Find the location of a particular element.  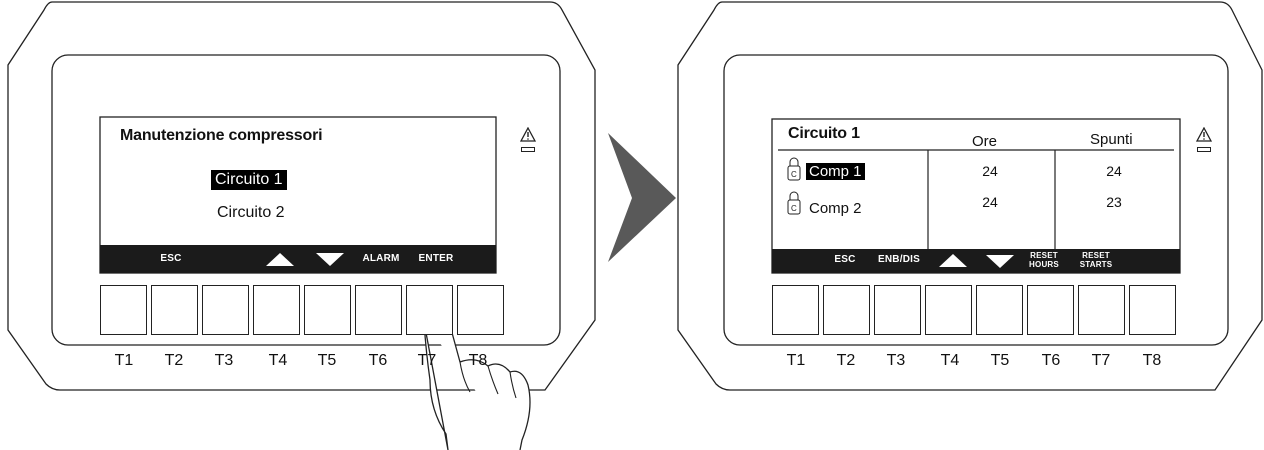

softkey-enb-dis: ENB/DIS is located at coordinates (899, 259).